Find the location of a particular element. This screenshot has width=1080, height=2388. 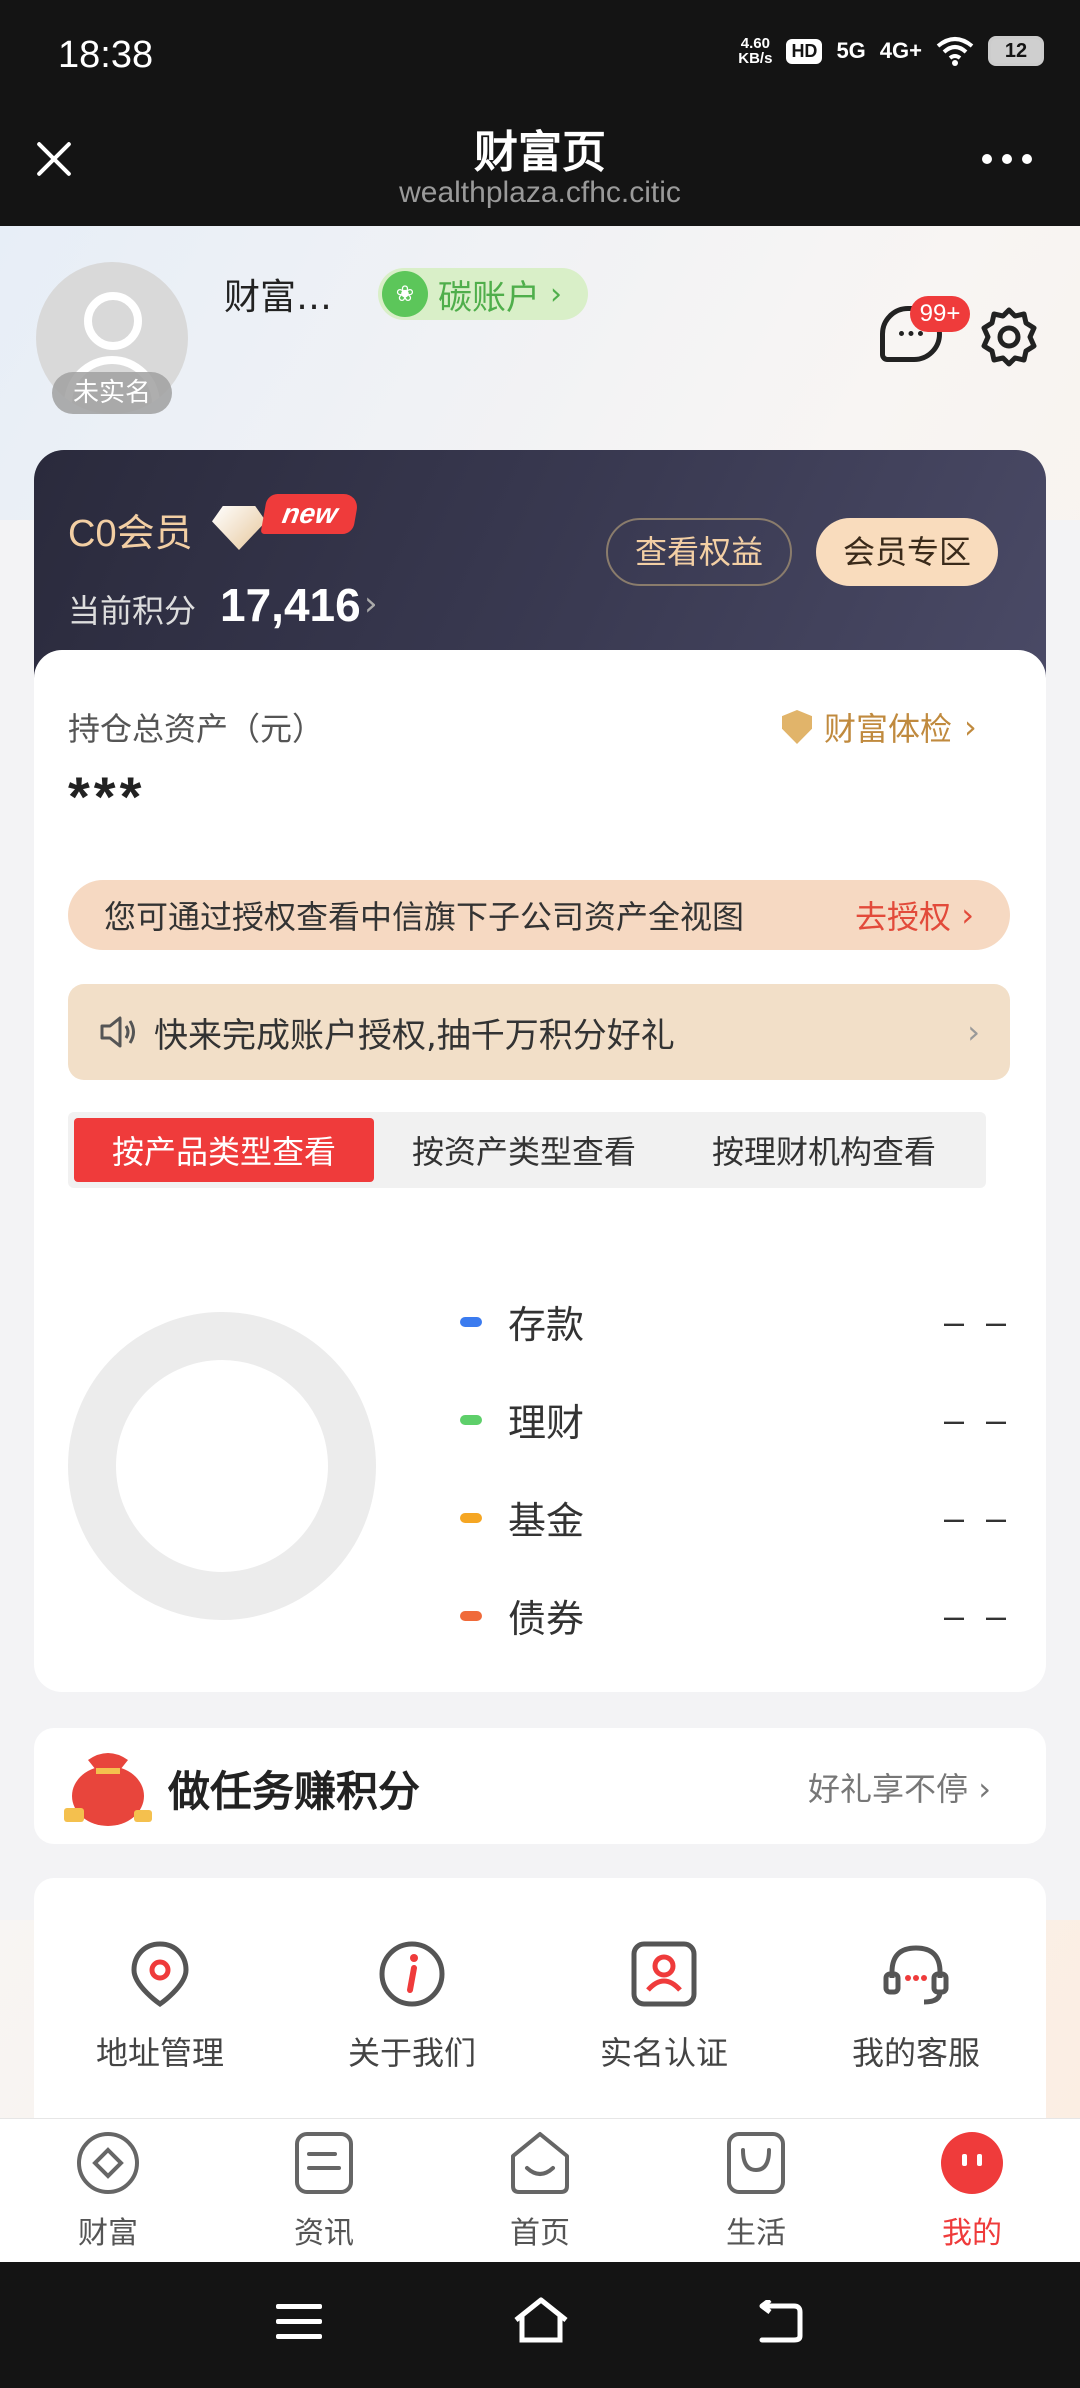

signal-4g-icon: 4G+ is located at coordinates (900, 50).